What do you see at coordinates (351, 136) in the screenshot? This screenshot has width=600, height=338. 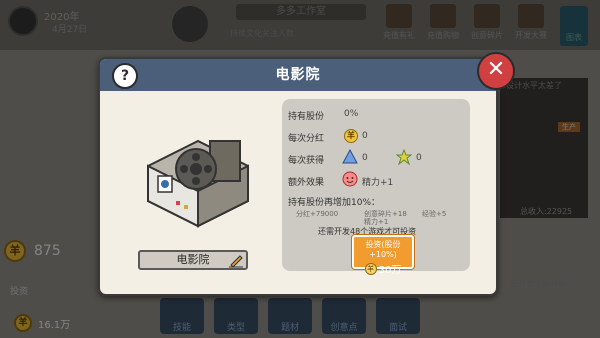 I see `dividend-coin-icon: 羊` at bounding box center [351, 136].